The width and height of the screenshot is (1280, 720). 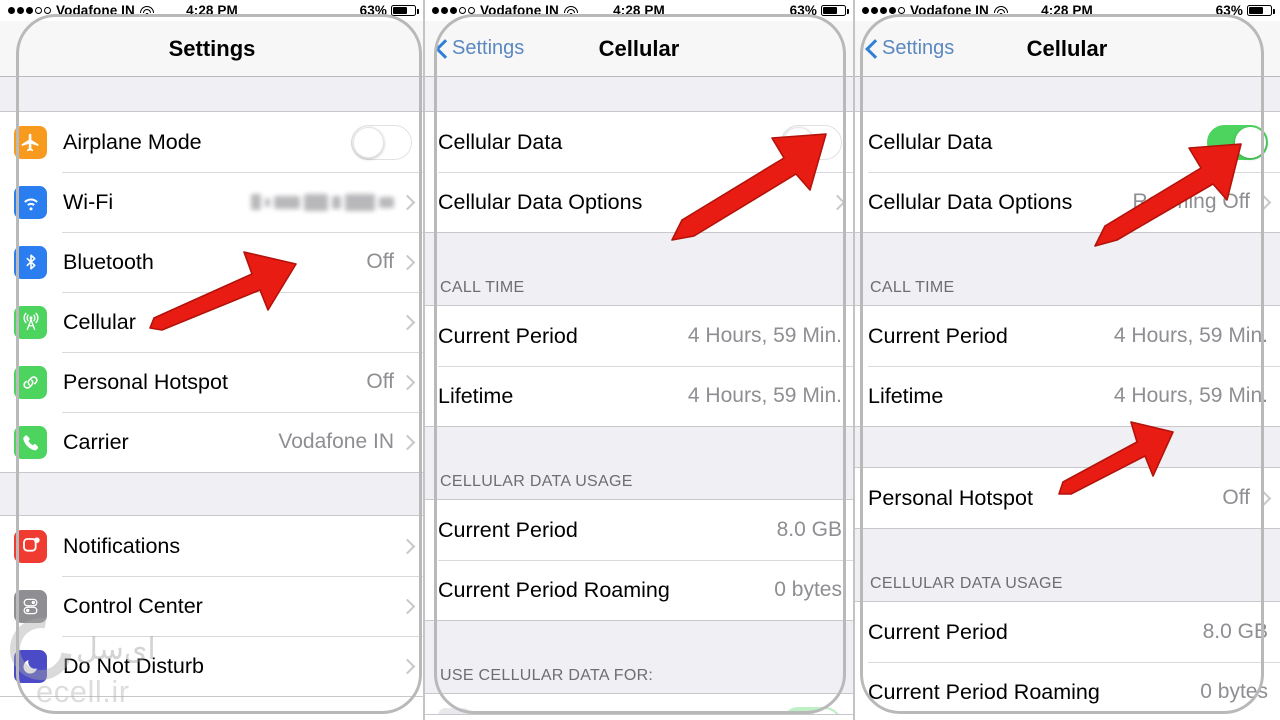 I want to click on row-value: Vodafone IN, so click(x=336, y=441).